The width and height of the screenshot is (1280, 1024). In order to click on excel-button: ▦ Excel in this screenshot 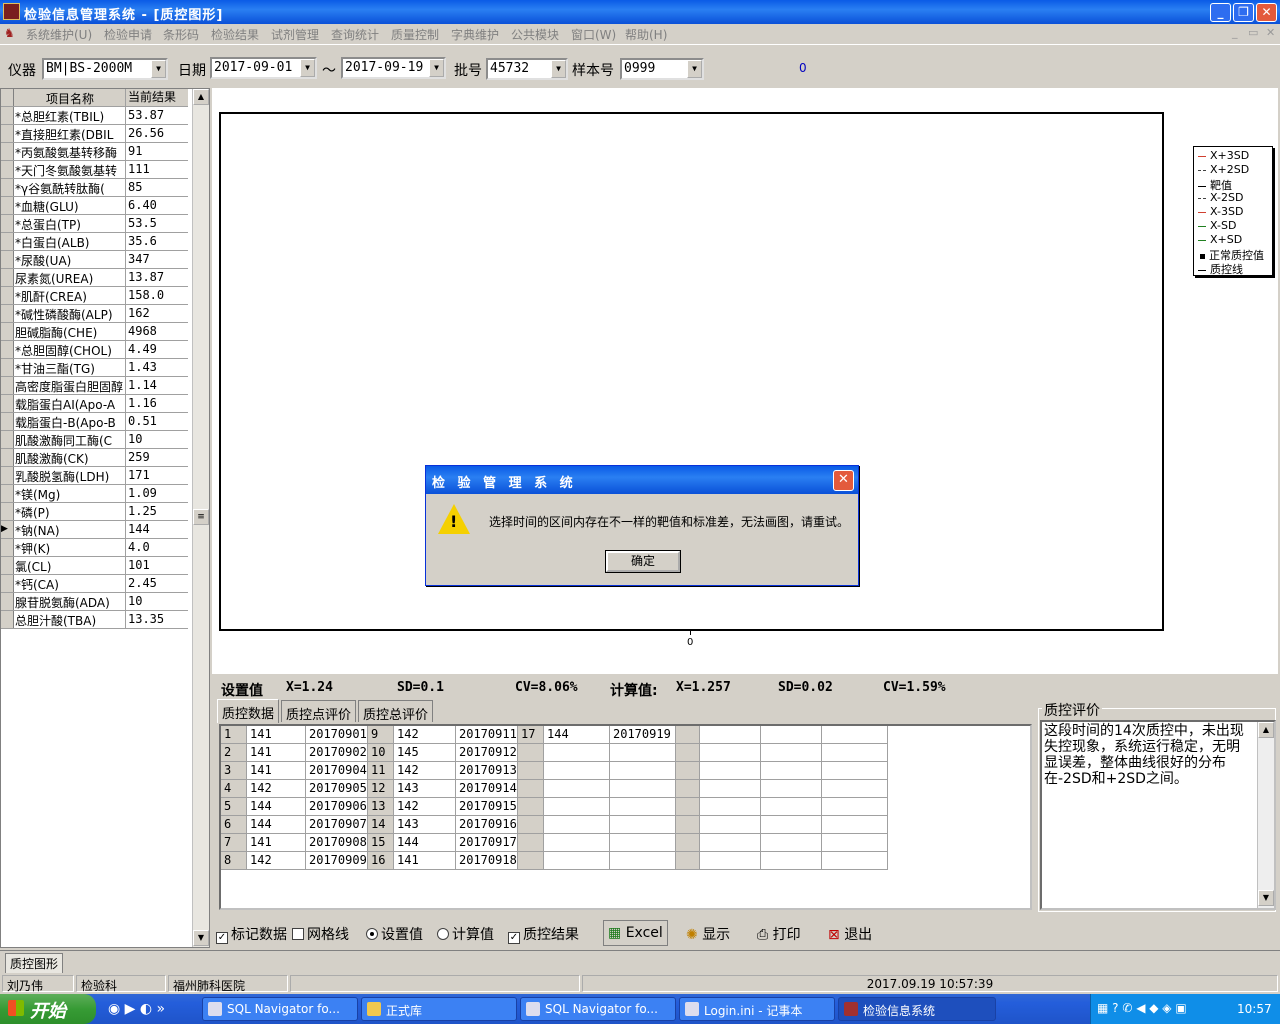, I will do `click(635, 933)`.